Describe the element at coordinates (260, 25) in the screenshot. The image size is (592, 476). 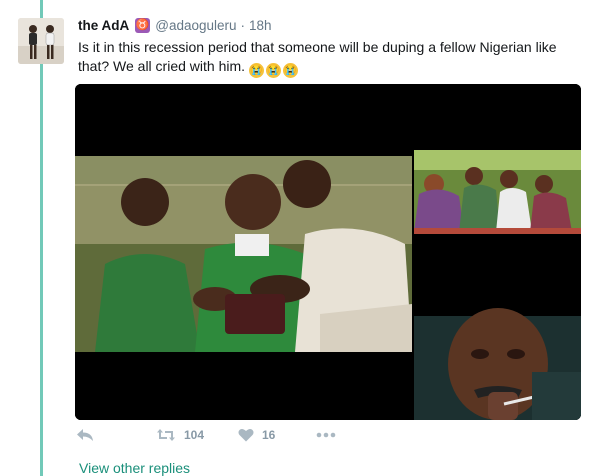
I see `timestamp: 18h` at that location.